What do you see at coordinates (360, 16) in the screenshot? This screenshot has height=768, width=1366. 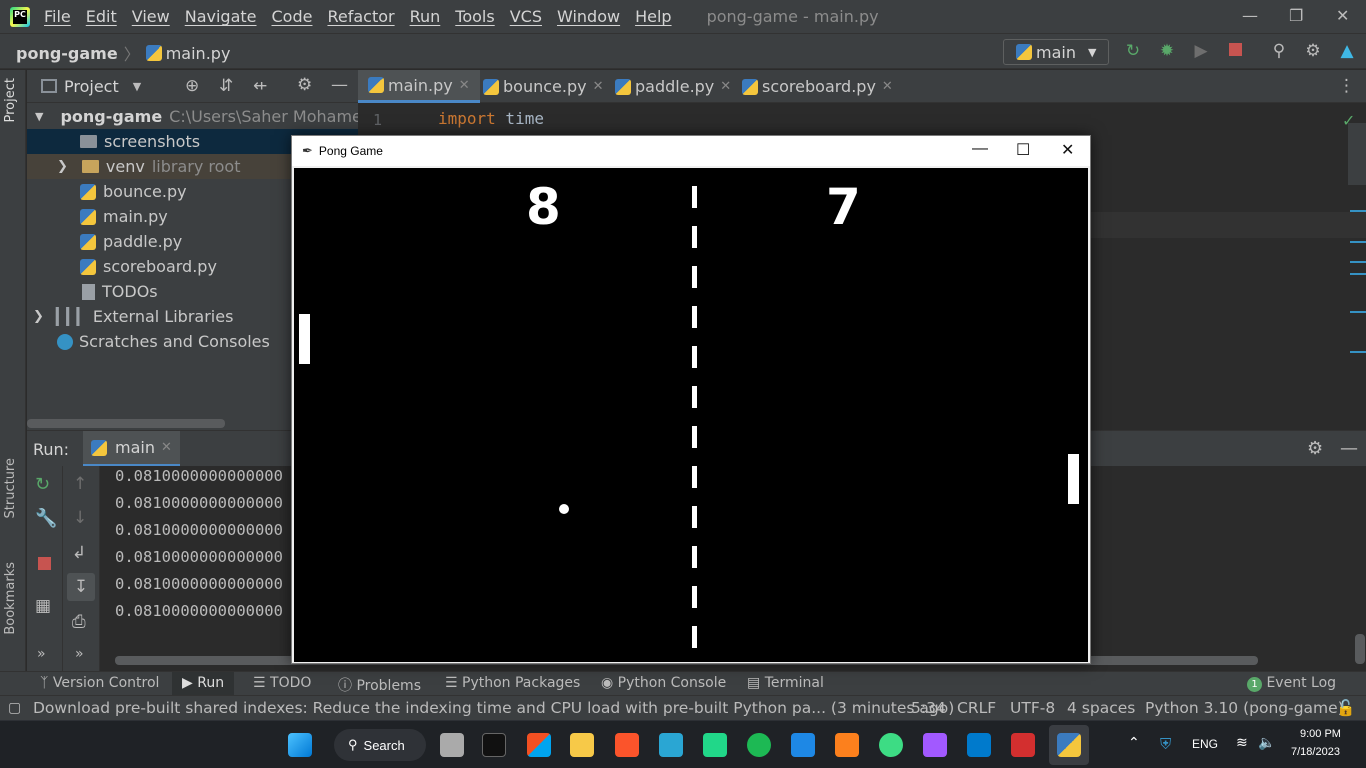 I see `menu-refactor: Refactor` at bounding box center [360, 16].